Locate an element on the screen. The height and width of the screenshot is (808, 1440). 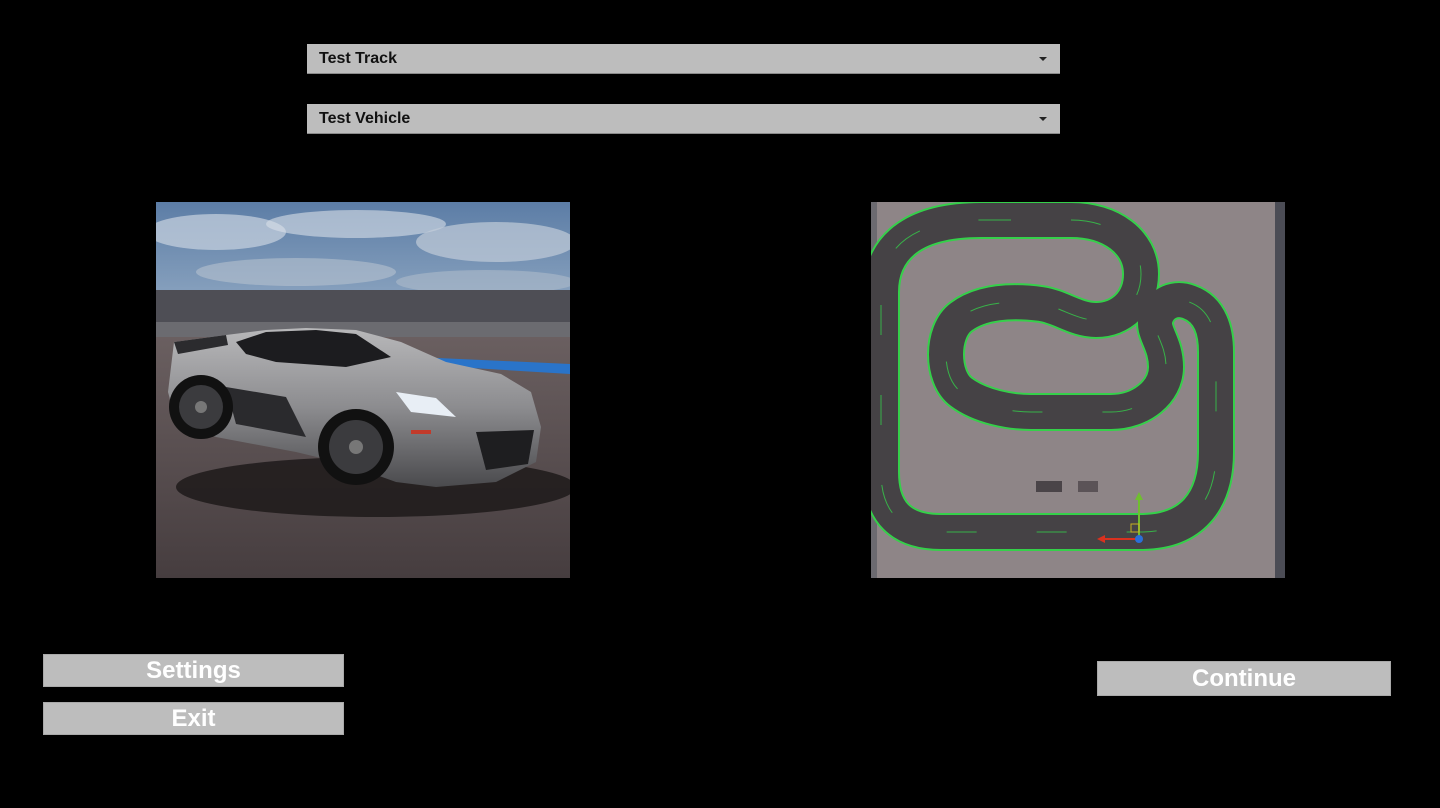
exit-button: Exit is located at coordinates (193, 718).